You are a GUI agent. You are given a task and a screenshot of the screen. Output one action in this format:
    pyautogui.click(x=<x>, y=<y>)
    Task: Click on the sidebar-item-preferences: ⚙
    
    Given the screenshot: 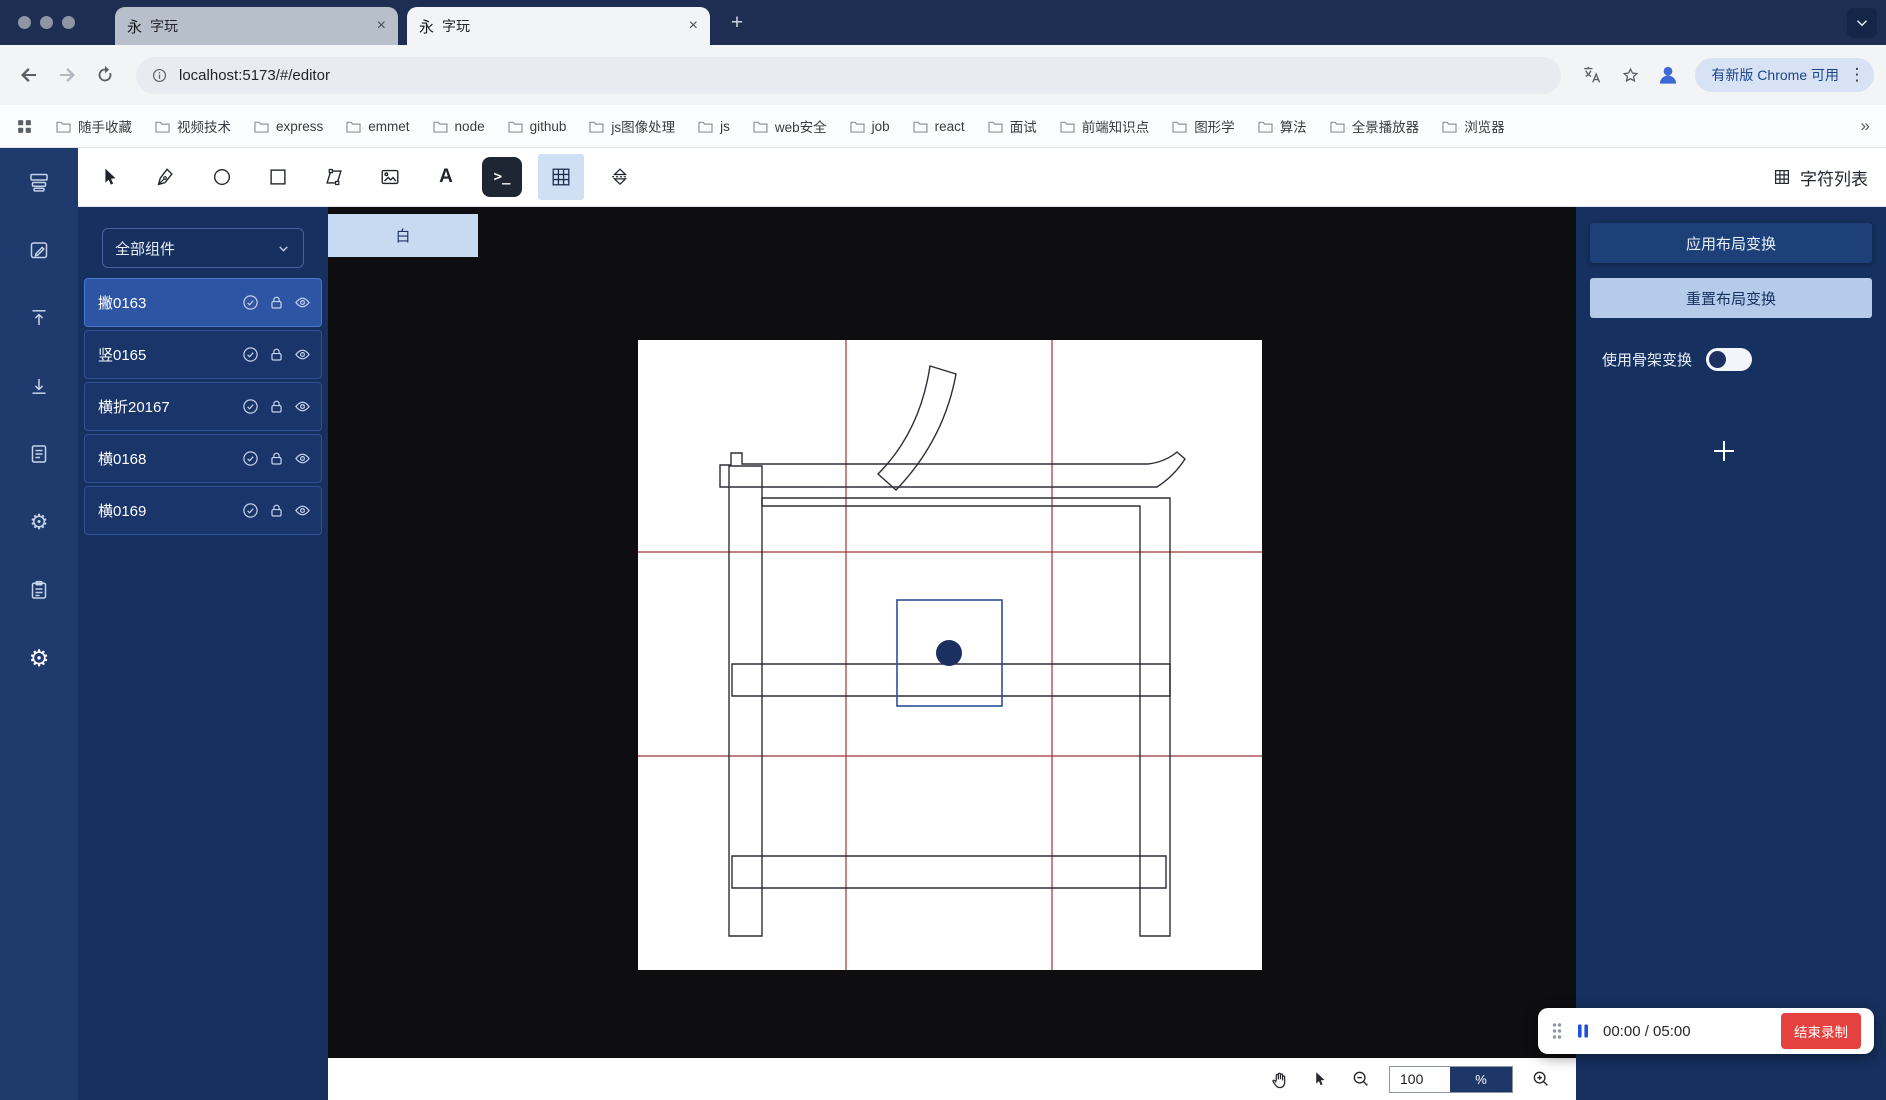 What is the action you would take?
    pyautogui.click(x=39, y=658)
    